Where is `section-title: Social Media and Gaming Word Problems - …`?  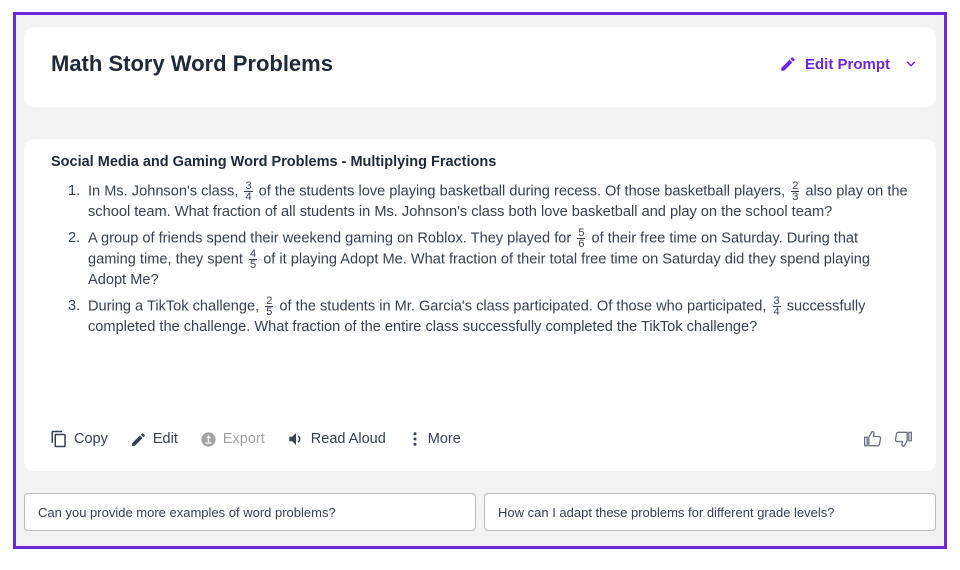
section-title: Social Media and Gaming Word Problems - … is located at coordinates (274, 162).